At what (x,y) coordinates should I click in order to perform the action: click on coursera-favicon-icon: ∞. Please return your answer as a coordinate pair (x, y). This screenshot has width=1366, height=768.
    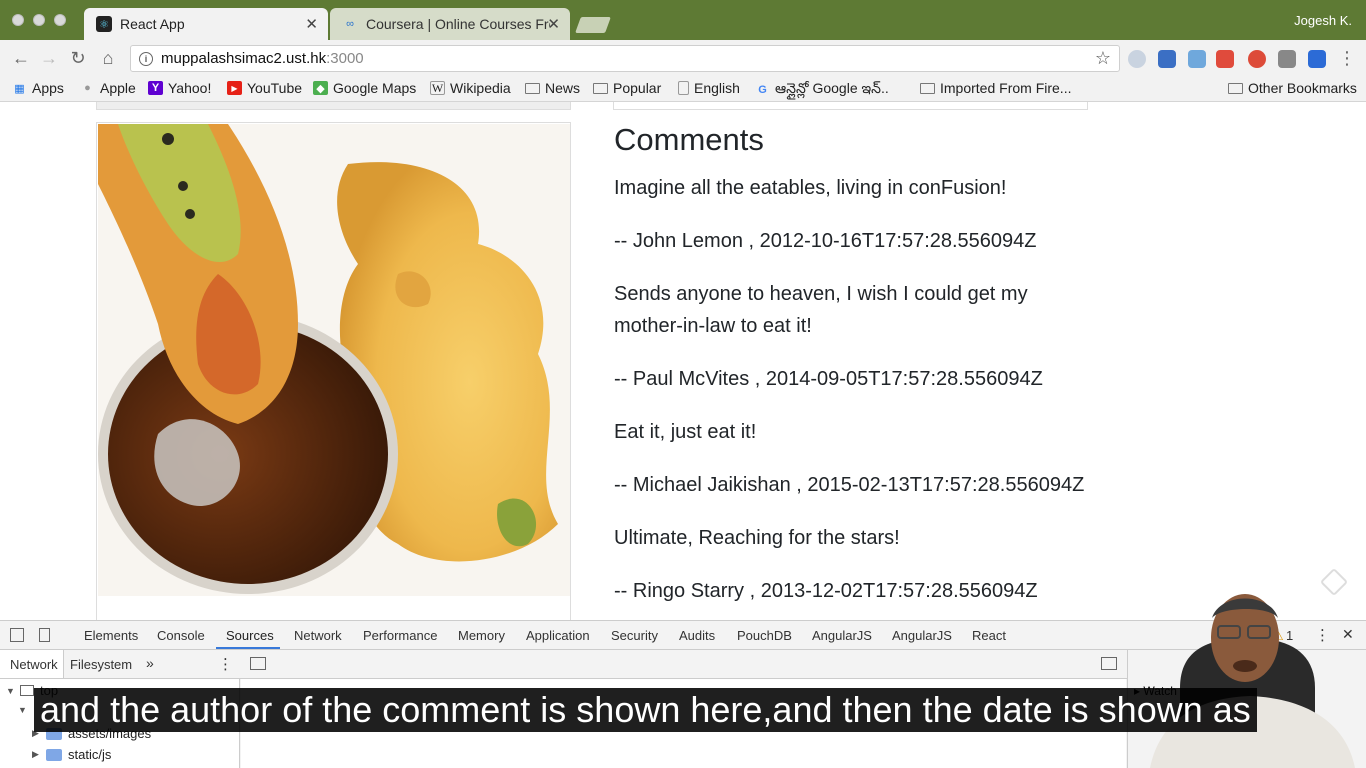
    Looking at the image, I should click on (350, 24).